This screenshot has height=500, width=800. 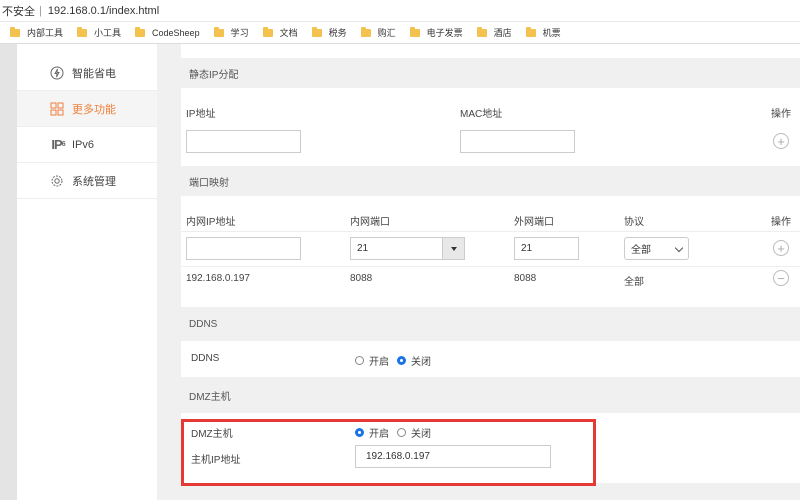 I want to click on row-wan-port: 8088, so click(x=525, y=278).